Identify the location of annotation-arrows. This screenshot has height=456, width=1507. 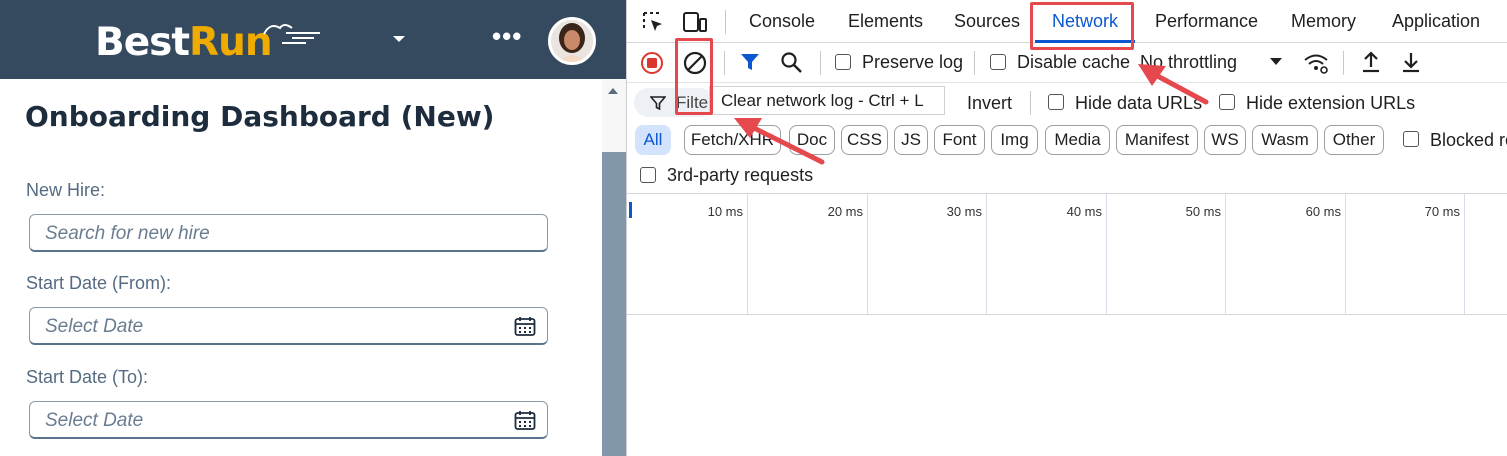
(971, 114).